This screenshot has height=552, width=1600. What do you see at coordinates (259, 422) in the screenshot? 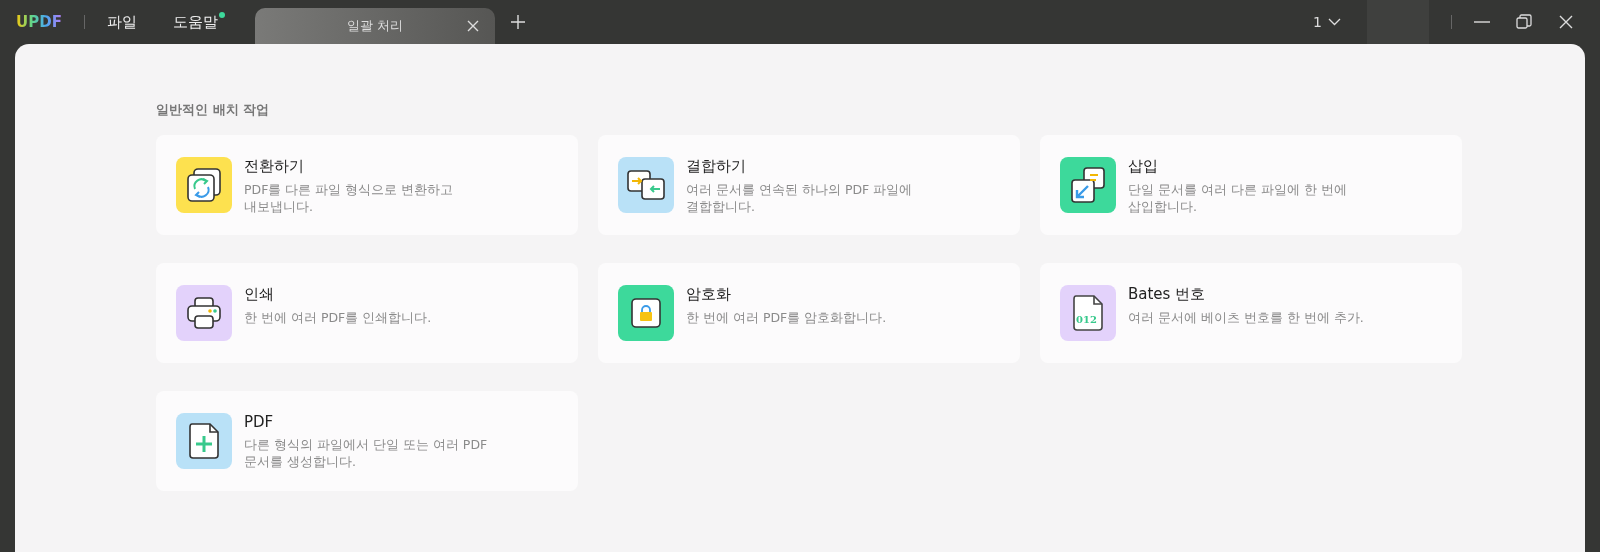
I see `tool-title: PDF` at bounding box center [259, 422].